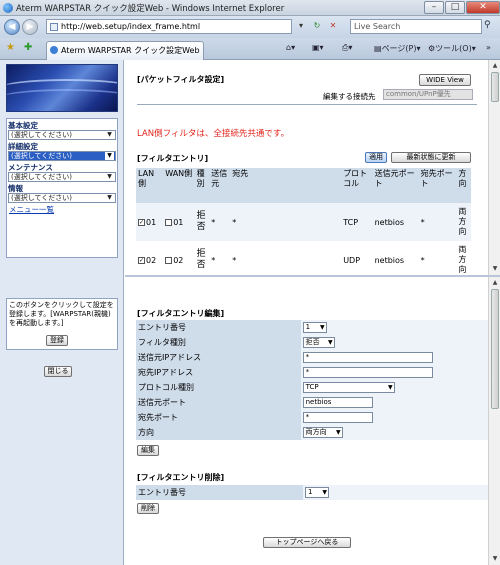  I want to click on top-page-button: トップページへ戻る, so click(307, 542).